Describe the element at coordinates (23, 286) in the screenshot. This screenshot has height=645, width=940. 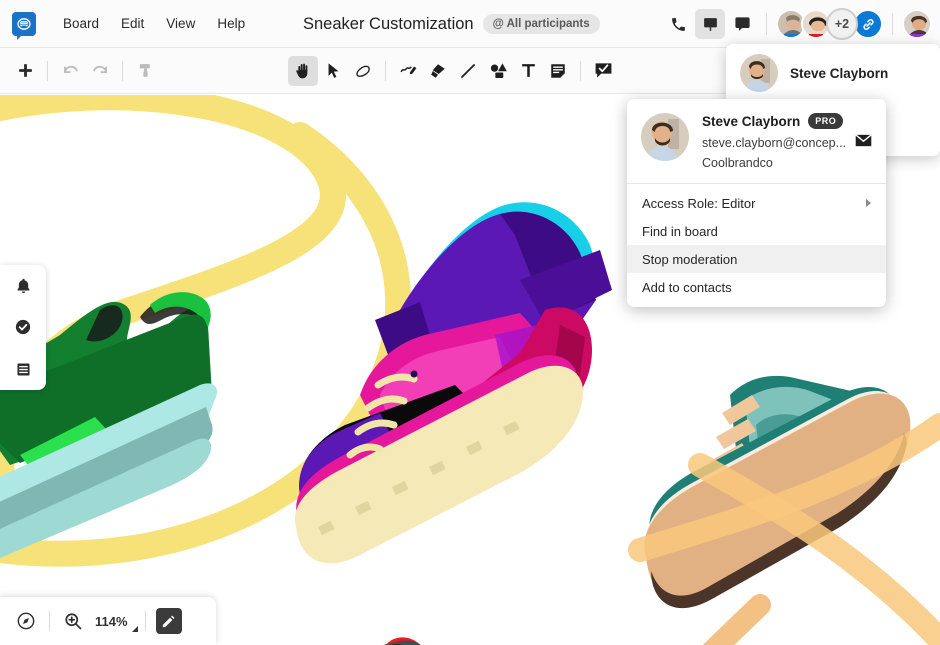
I see `rail-notifications` at that location.